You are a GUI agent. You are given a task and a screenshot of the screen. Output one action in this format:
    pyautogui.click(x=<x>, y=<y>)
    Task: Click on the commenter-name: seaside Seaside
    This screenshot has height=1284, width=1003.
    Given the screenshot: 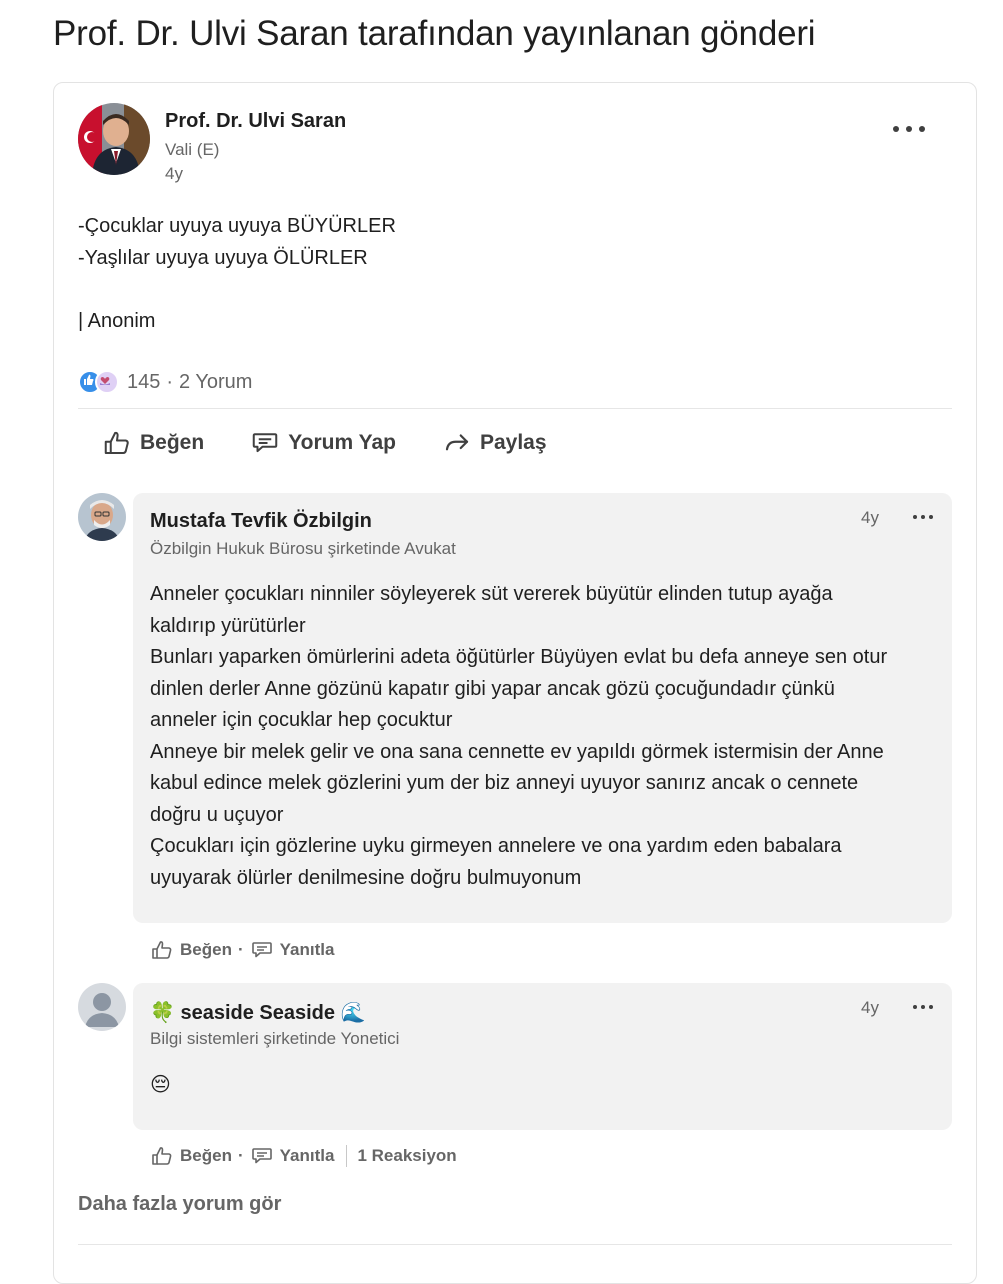 What is the action you would take?
    pyautogui.click(x=258, y=1013)
    